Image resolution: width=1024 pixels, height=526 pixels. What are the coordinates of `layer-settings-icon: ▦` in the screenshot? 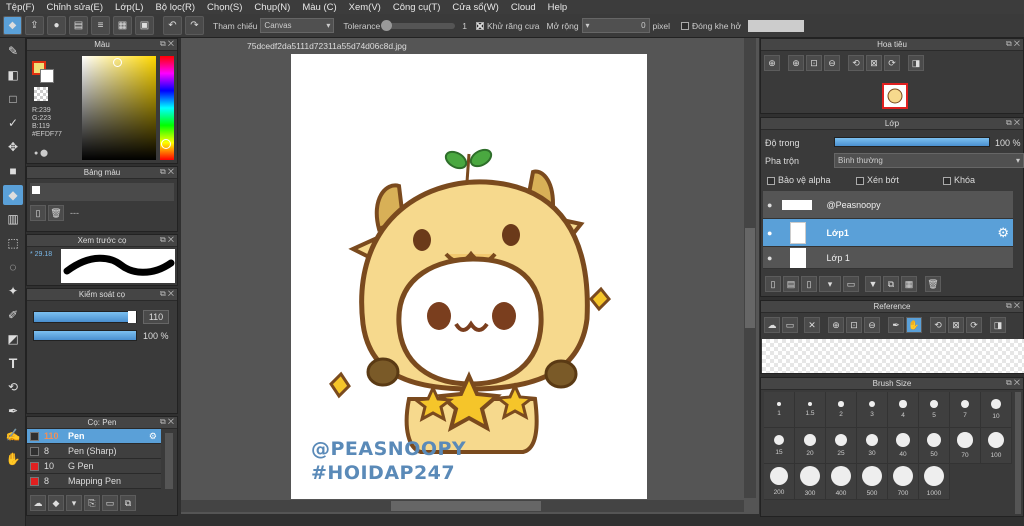 It's located at (909, 284).